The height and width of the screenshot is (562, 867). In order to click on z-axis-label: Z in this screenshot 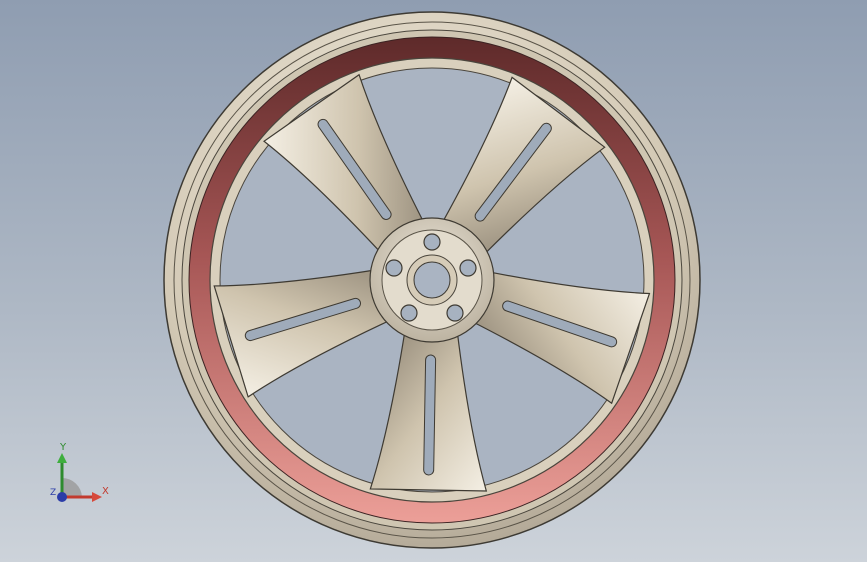, I will do `click(53, 493)`.